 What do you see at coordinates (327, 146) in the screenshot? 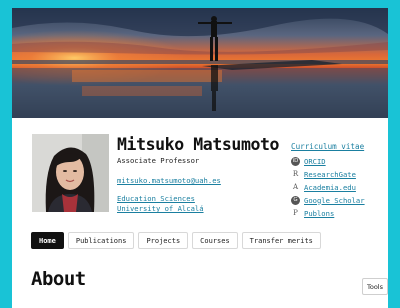
I see `curriculum-vitae-link: Curriculum vitae` at bounding box center [327, 146].